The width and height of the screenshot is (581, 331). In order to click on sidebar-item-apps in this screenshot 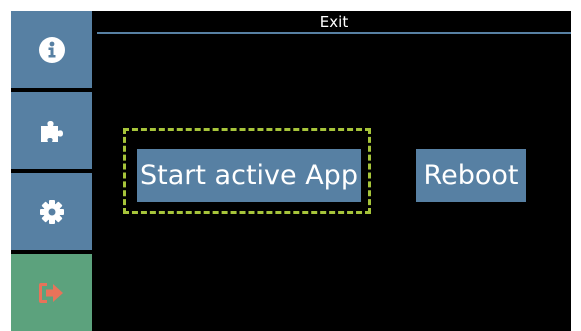, I will do `click(51, 130)`.